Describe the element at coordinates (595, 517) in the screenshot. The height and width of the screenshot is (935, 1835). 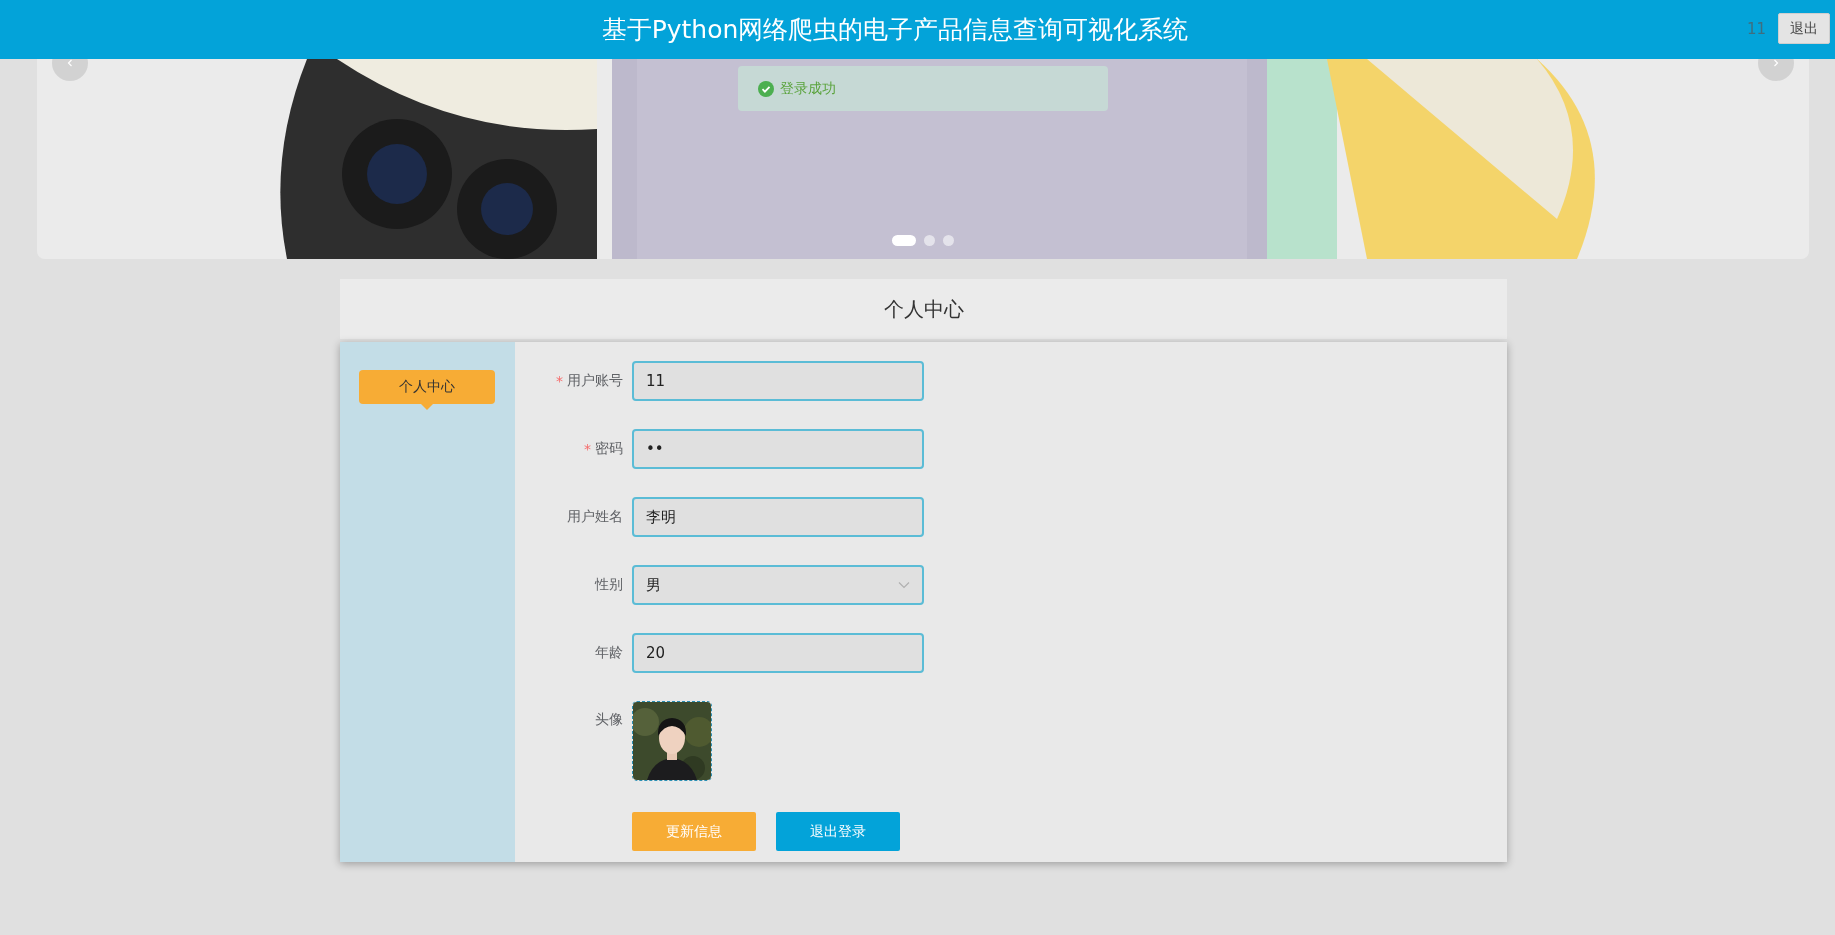
I see `field-label: 用户姓名` at that location.